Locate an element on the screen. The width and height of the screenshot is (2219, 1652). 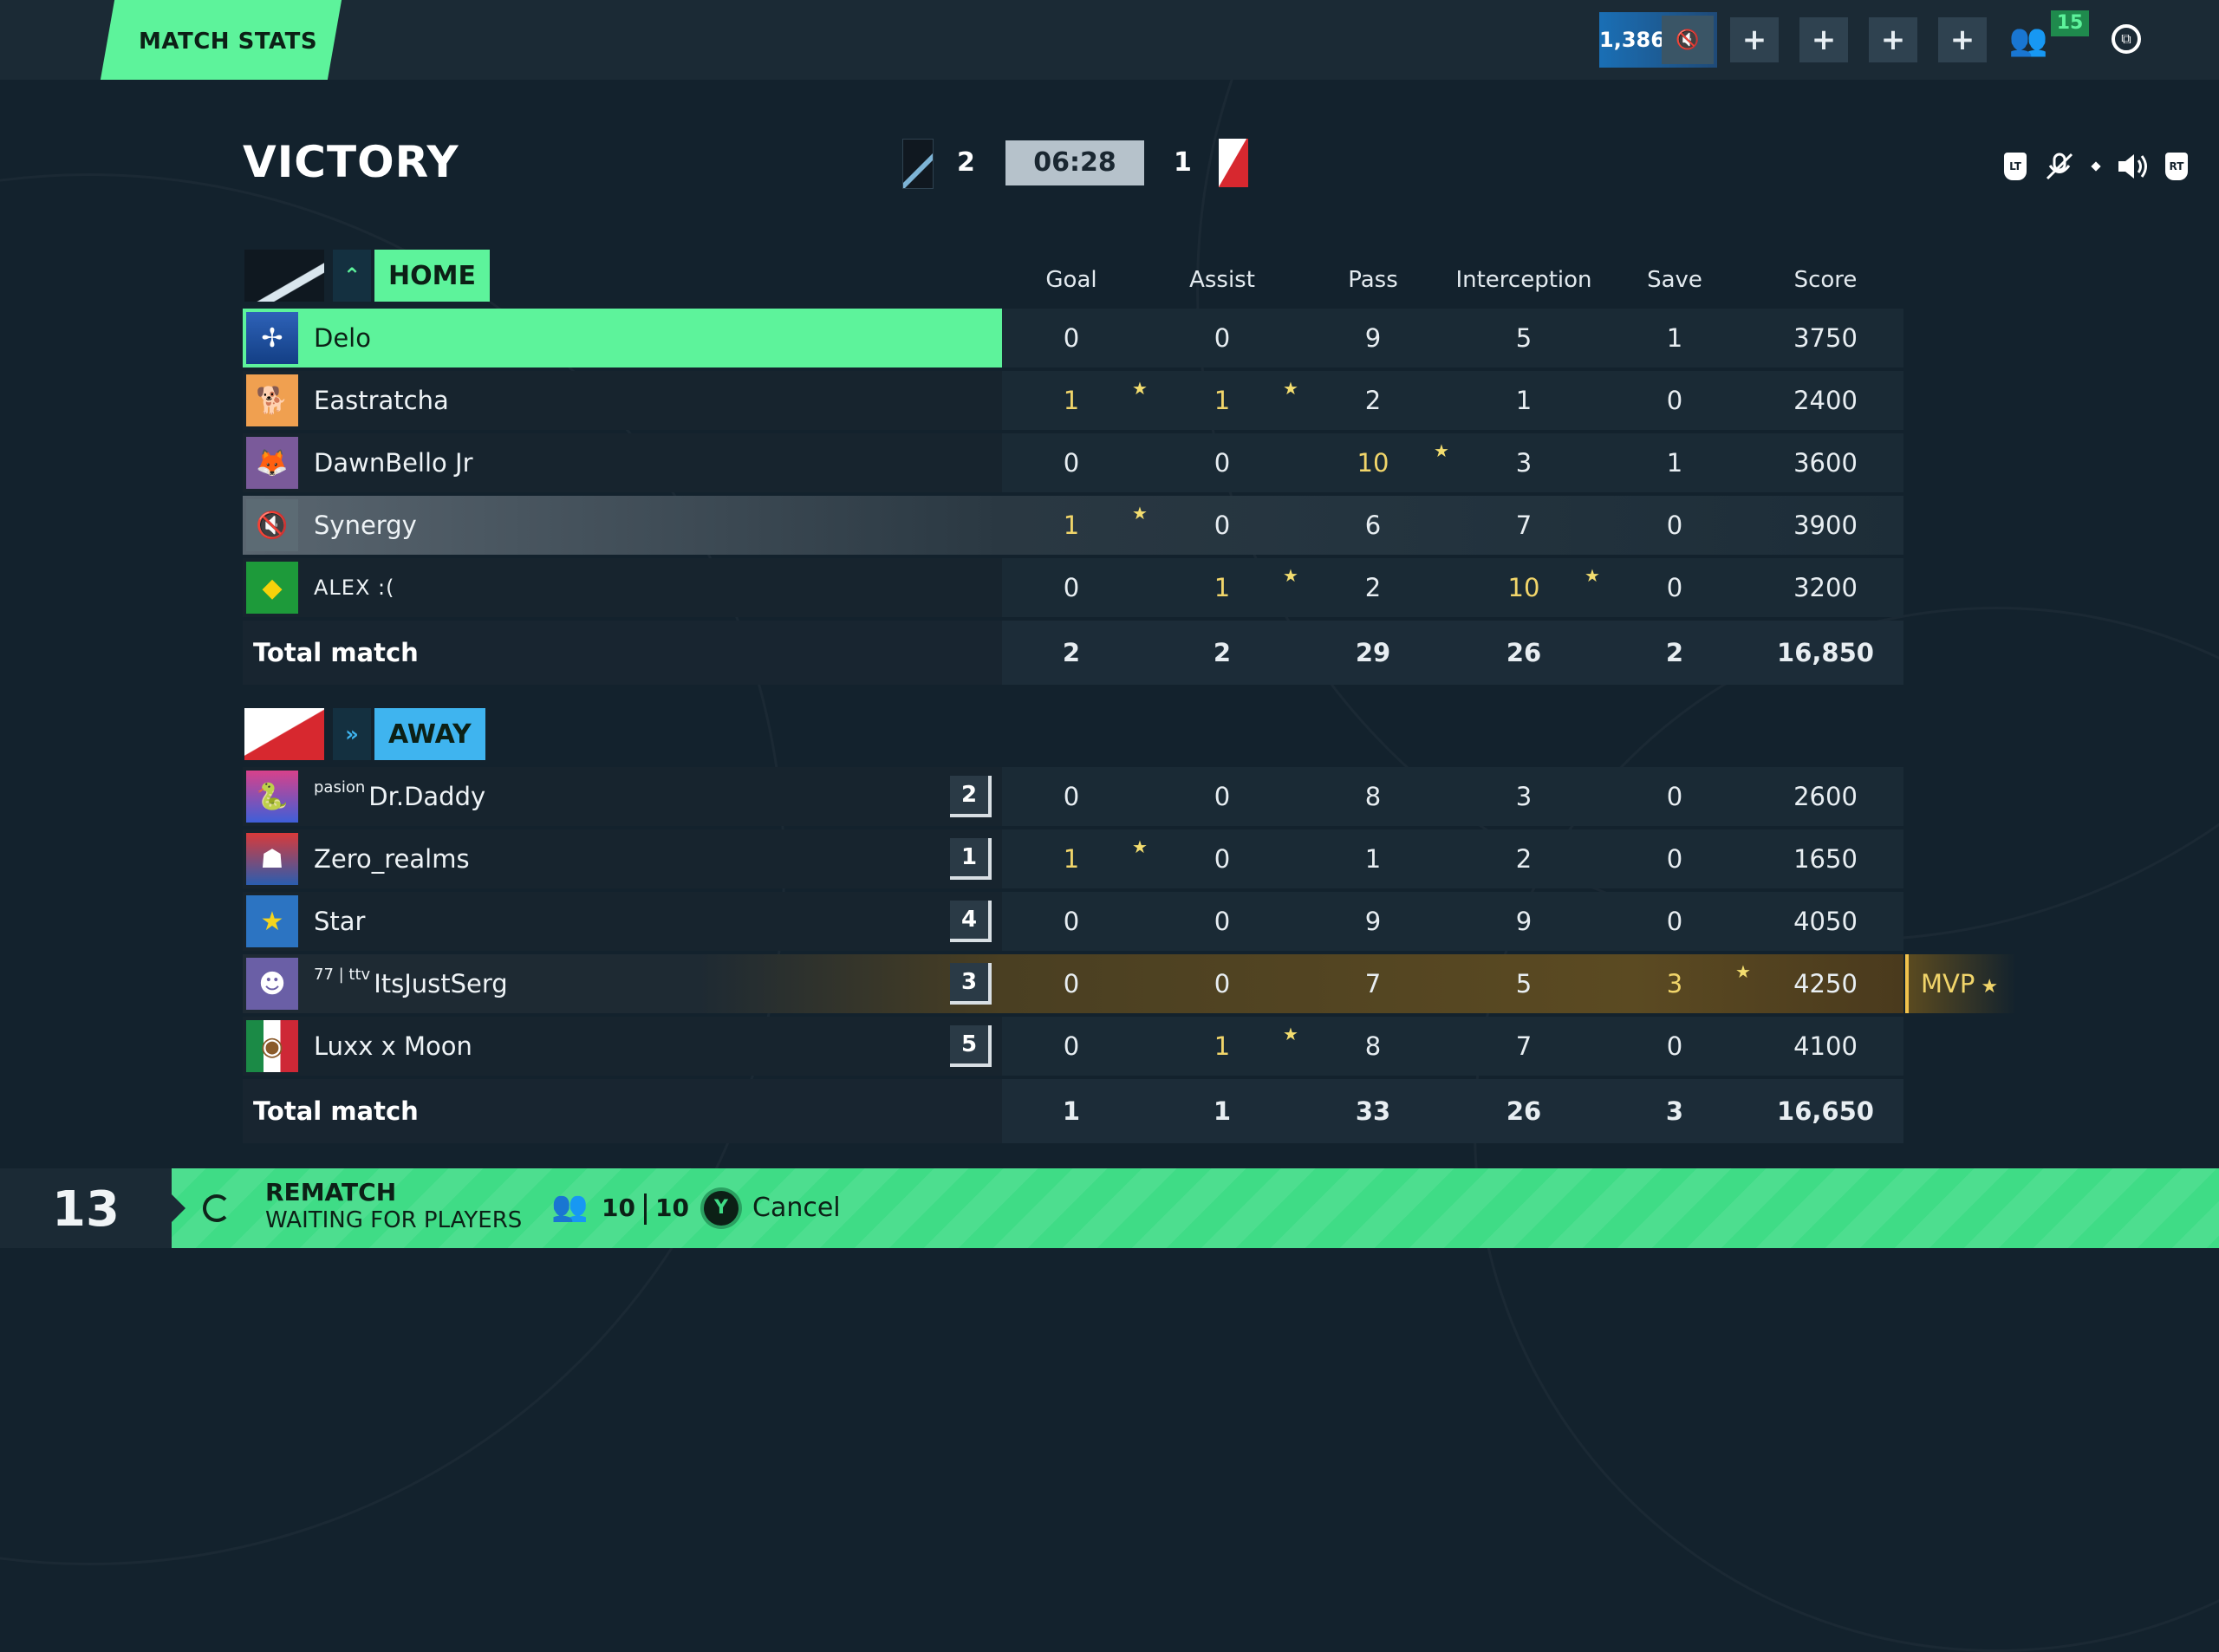
stat-score: 4100 is located at coordinates (1825, 1046).